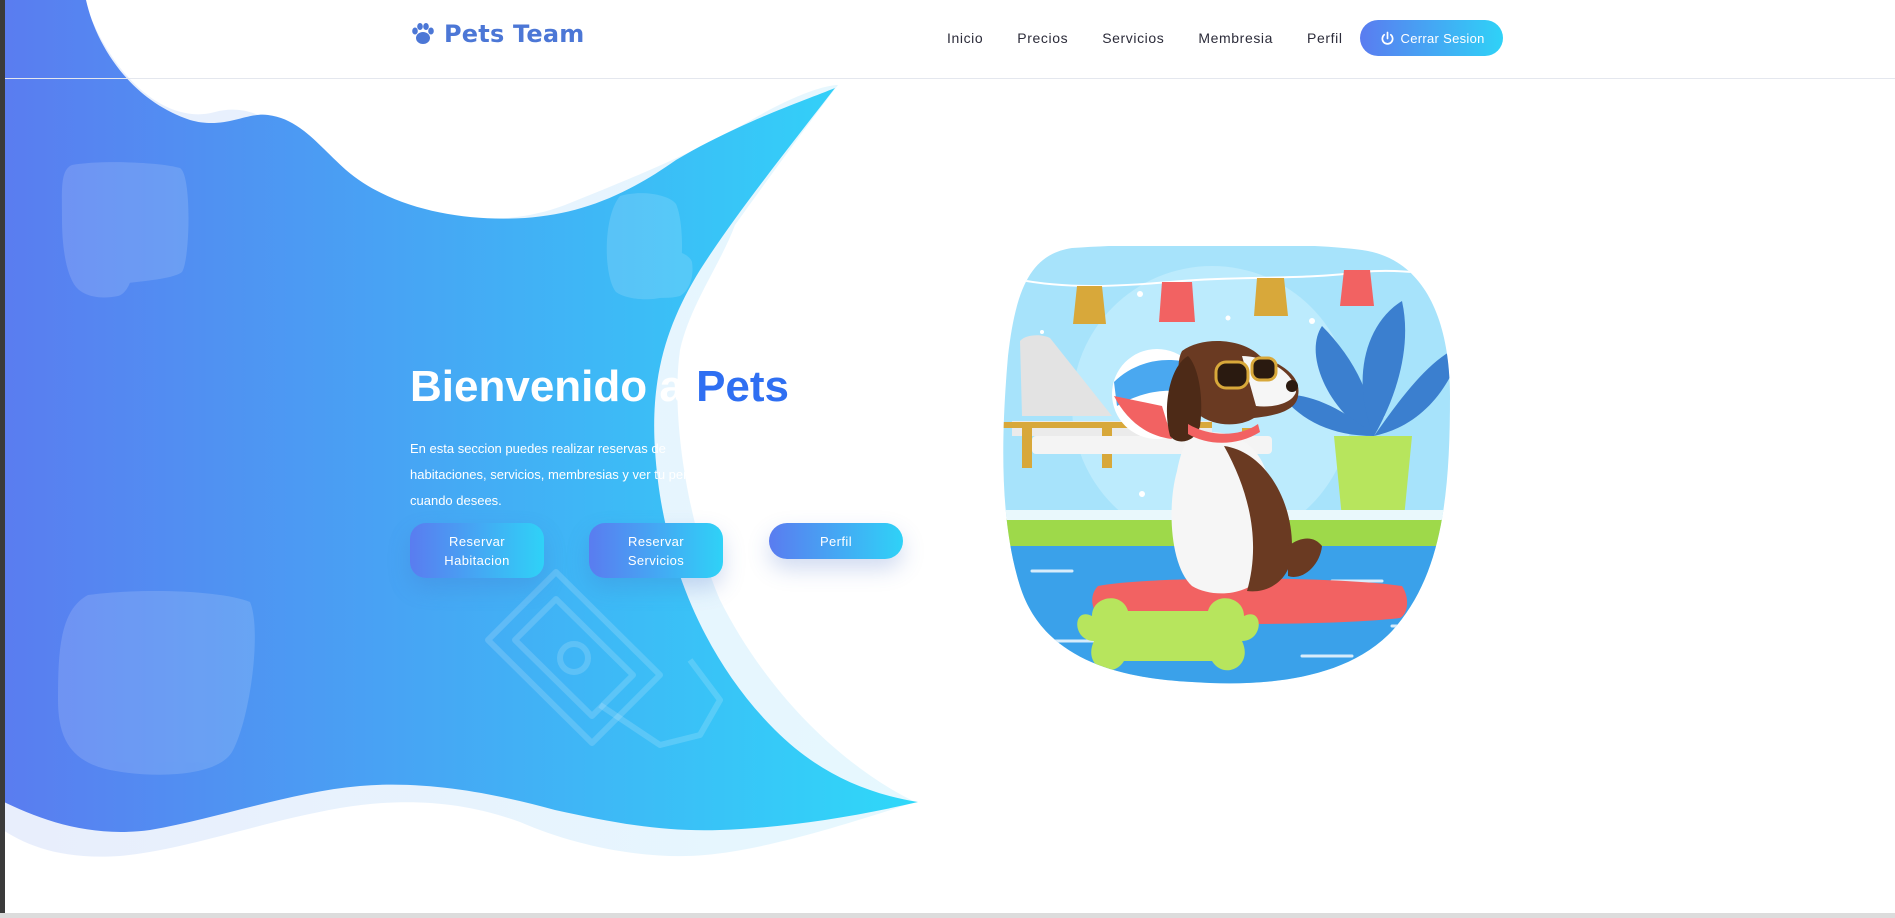 The image size is (1895, 918). I want to click on brand-logo-link: Pets Team, so click(497, 34).